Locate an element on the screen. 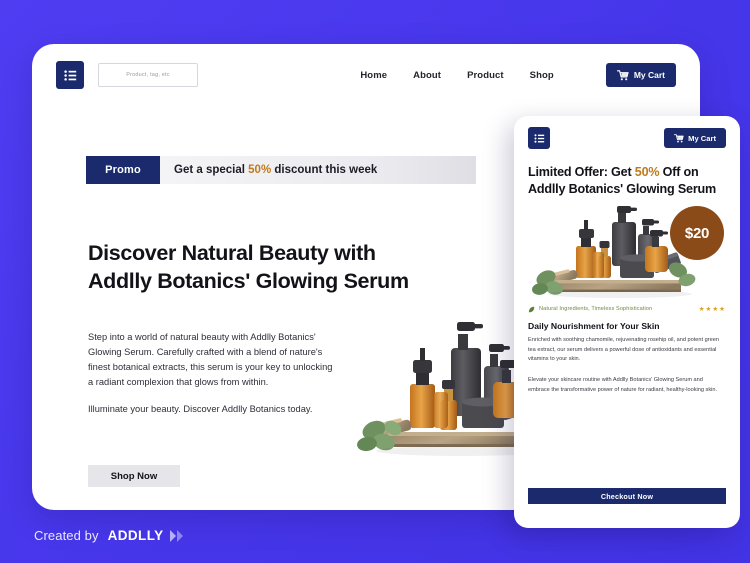 The height and width of the screenshot is (563, 750). nav-link-product: Product is located at coordinates (485, 75).